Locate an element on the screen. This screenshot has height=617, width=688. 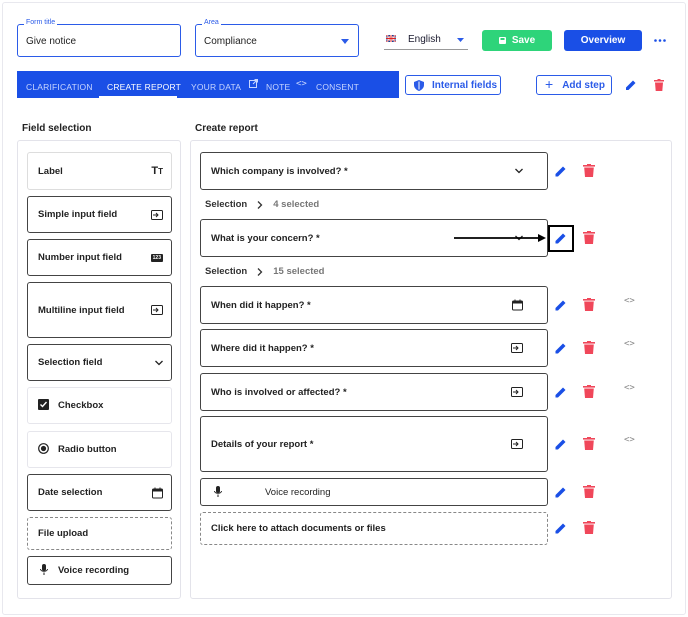
field-selection: Selection field is located at coordinates (99, 362).